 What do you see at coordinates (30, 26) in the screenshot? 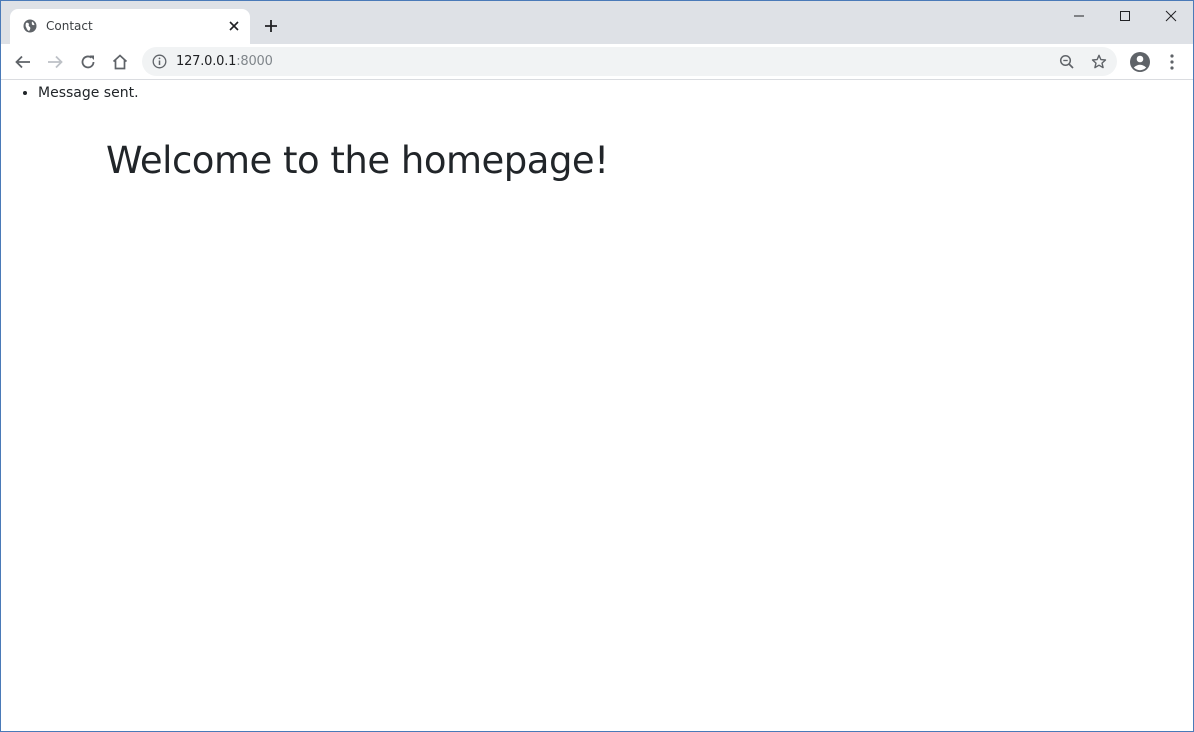
I see `globe-icon` at bounding box center [30, 26].